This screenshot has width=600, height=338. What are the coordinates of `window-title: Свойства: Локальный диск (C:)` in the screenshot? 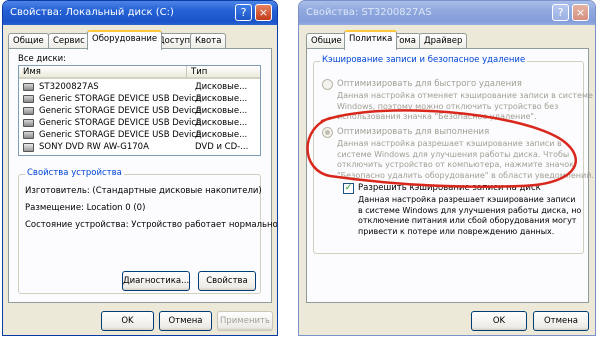 It's located at (92, 12).